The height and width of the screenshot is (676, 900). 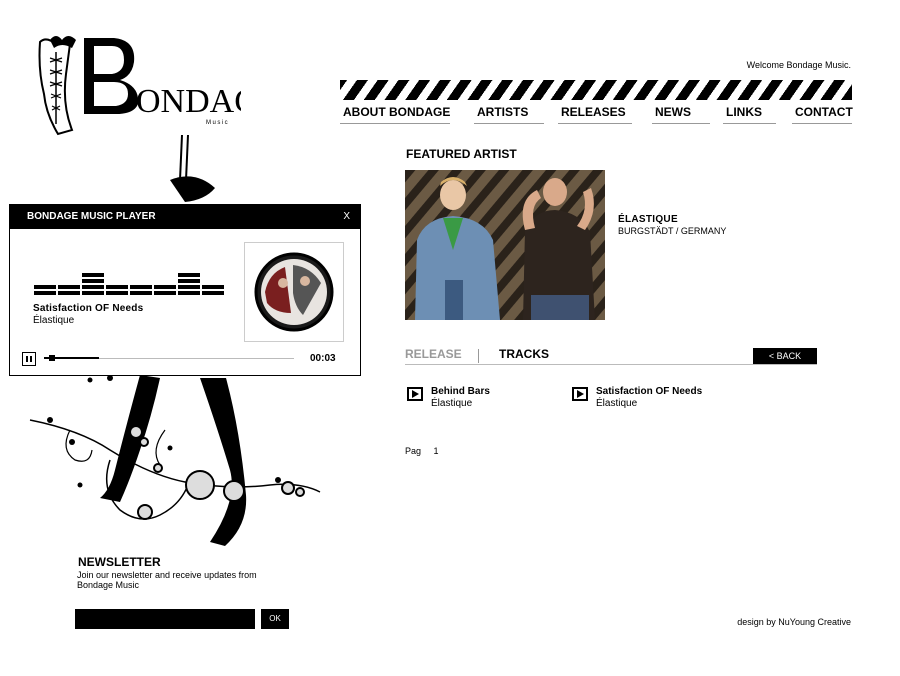 What do you see at coordinates (798, 65) in the screenshot?
I see `welcome-message: Welcome Bondage Music.` at bounding box center [798, 65].